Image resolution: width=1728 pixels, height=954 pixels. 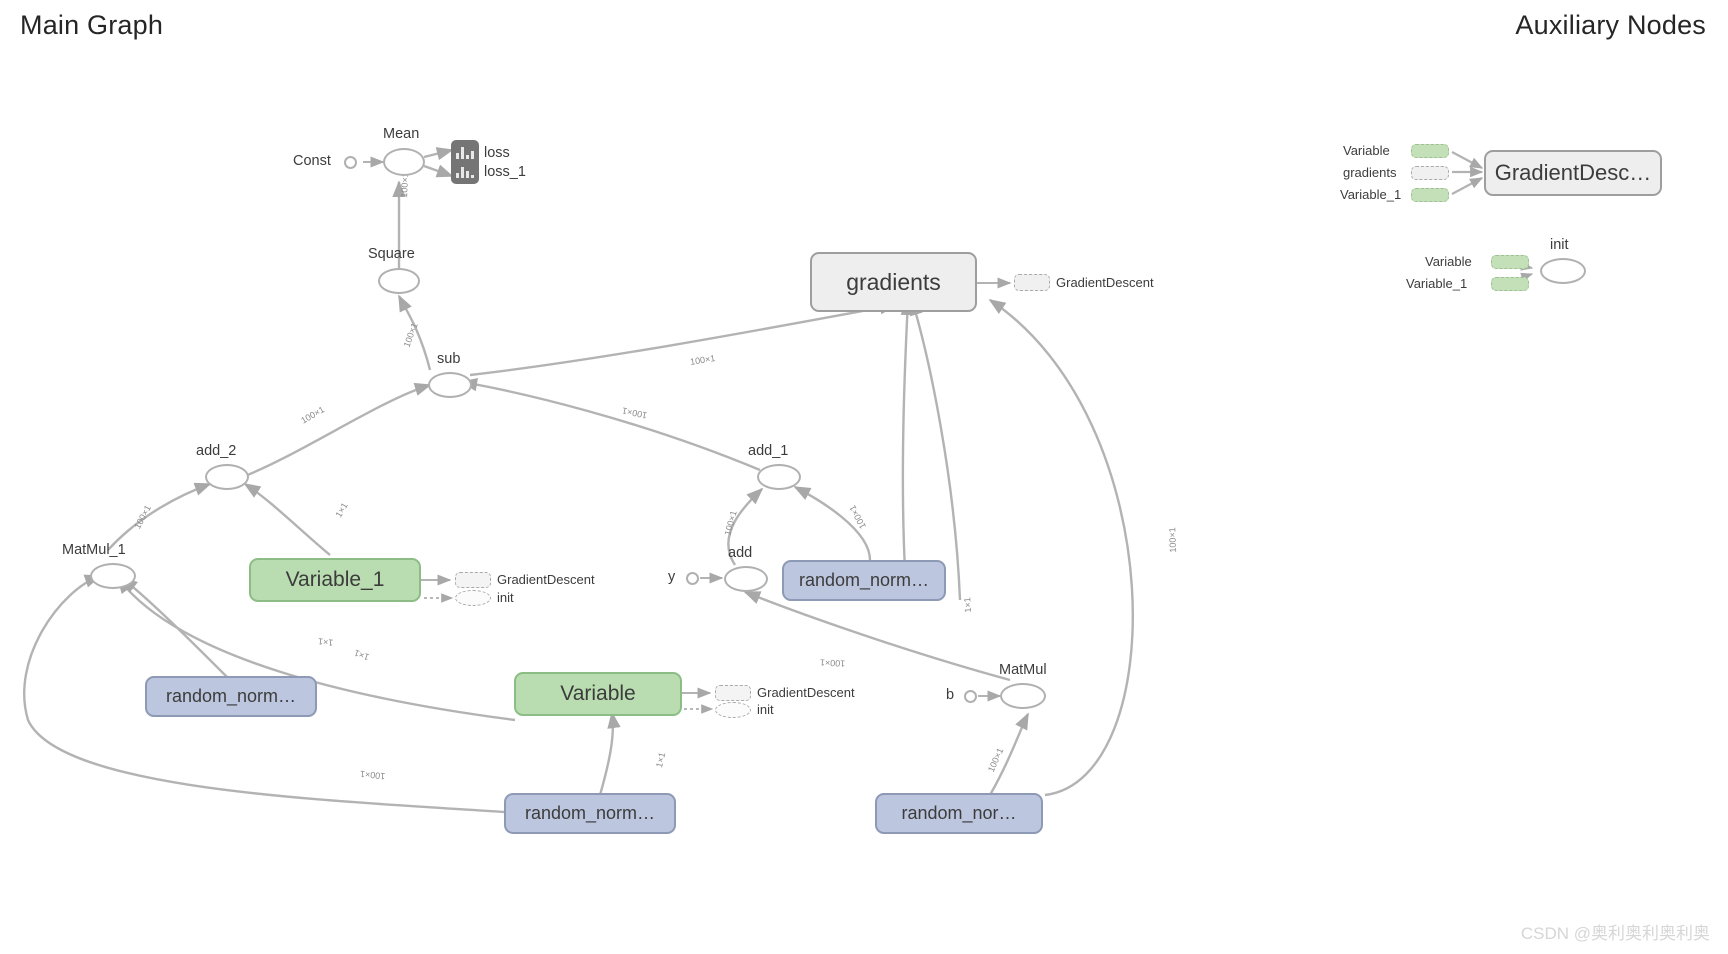 What do you see at coordinates (1370, 172) in the screenshot?
I see `aux-input-label-gradients: gradients` at bounding box center [1370, 172].